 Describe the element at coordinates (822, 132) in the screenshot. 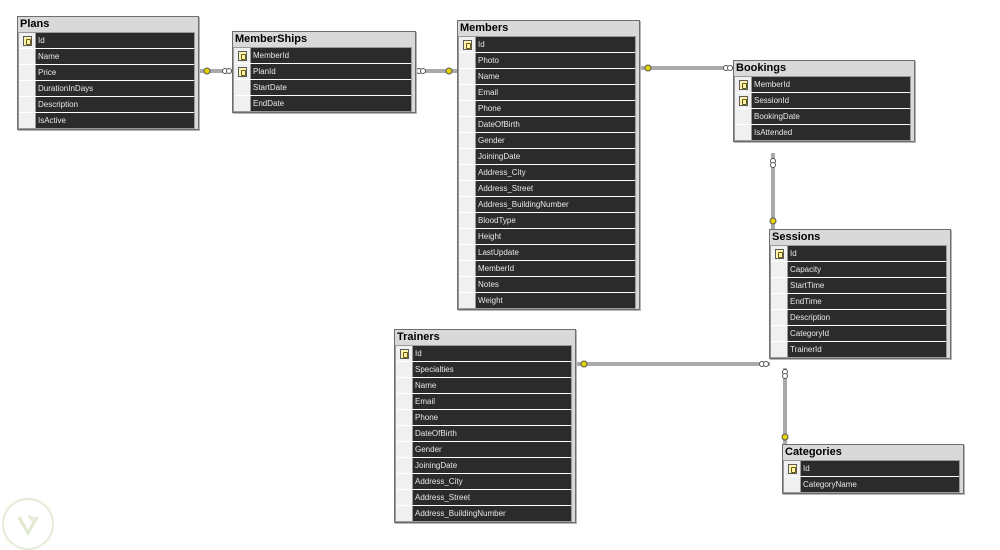

I see `column-row: IsAttended` at that location.